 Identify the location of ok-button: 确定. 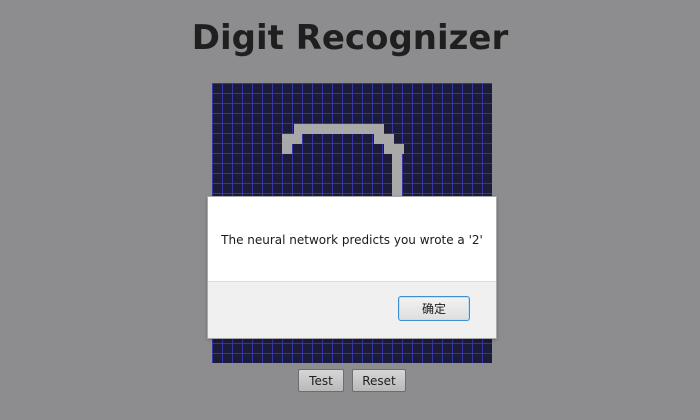
(434, 308).